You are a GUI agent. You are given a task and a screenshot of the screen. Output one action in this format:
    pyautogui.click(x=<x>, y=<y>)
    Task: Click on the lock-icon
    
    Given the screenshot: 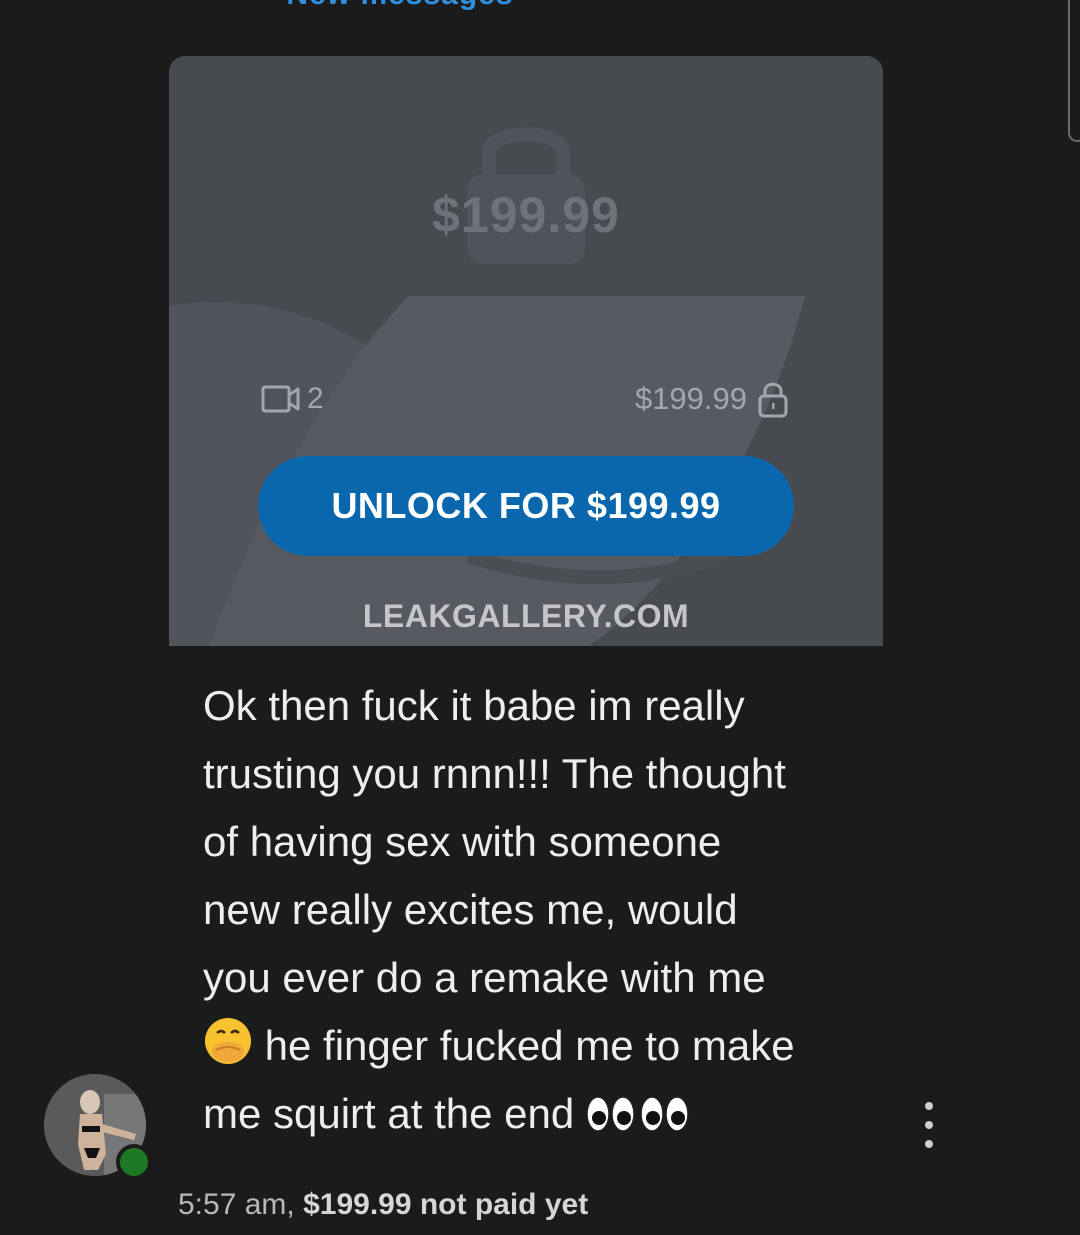 What is the action you would take?
    pyautogui.click(x=773, y=400)
    